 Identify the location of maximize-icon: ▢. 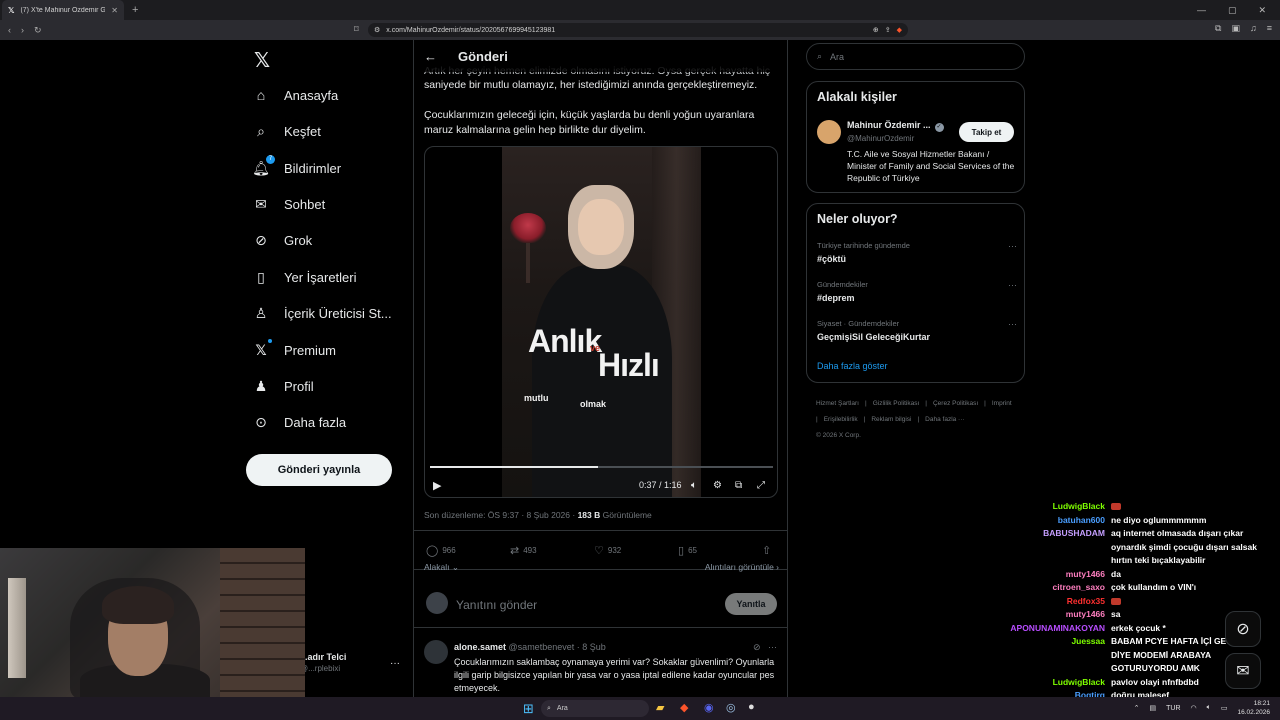
(1232, 10).